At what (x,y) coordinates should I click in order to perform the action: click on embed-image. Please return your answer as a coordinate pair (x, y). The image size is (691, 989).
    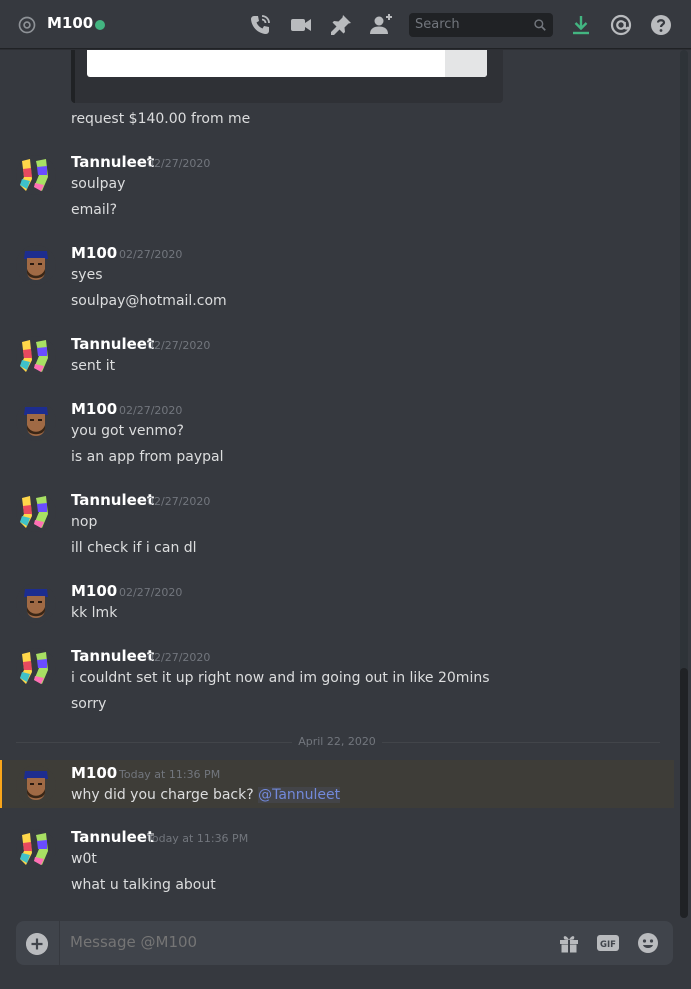
    Looking at the image, I should click on (287, 63).